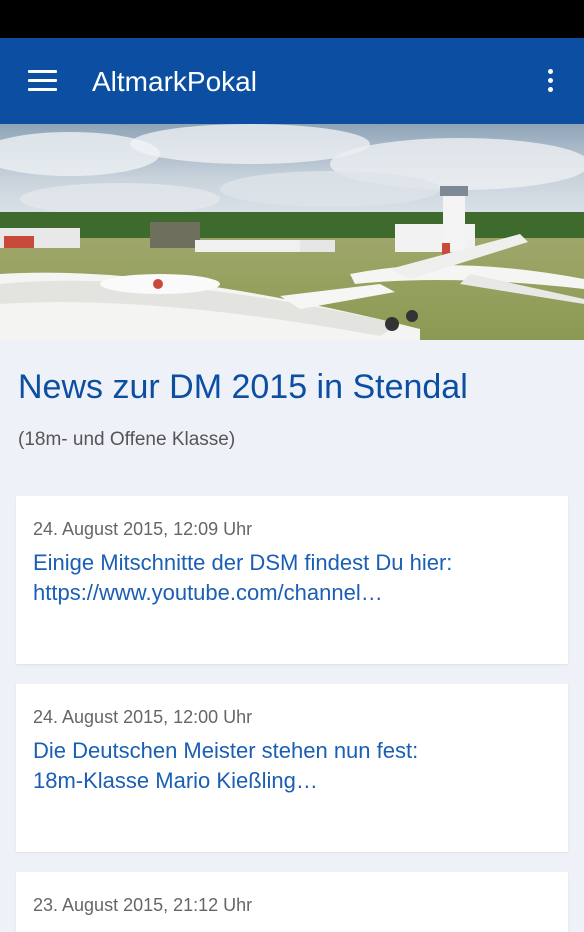 Image resolution: width=584 pixels, height=932 pixels. Describe the element at coordinates (42, 81) in the screenshot. I see `hamburger-menu-icon` at that location.